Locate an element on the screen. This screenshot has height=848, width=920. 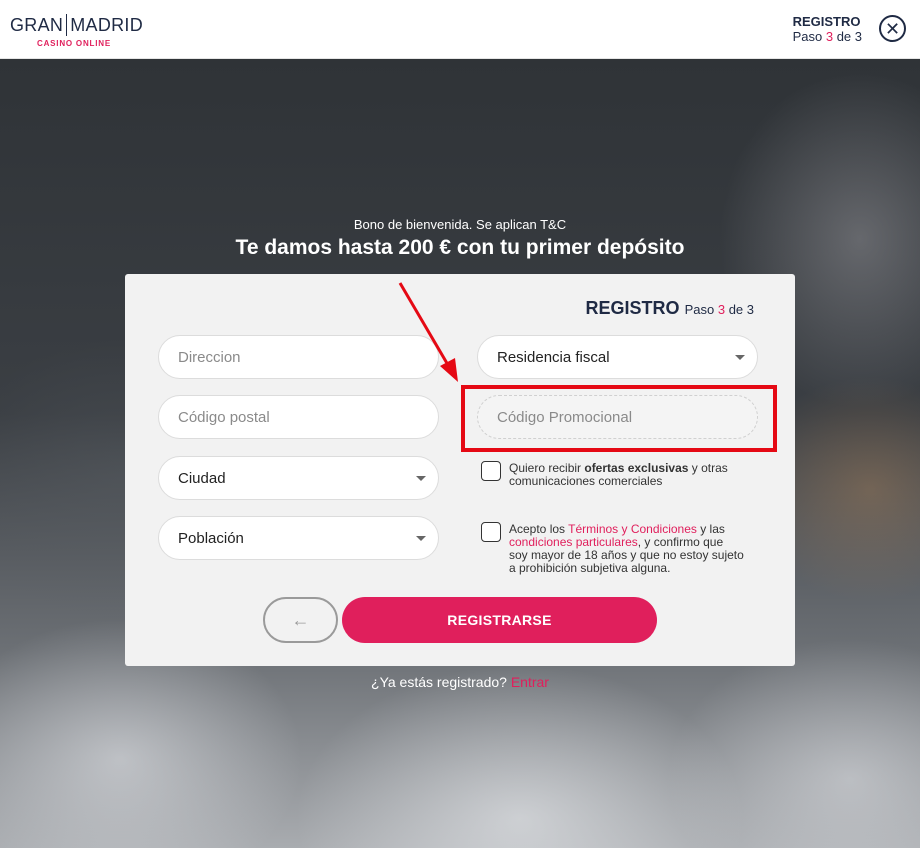
town-select: Población is located at coordinates (298, 538).